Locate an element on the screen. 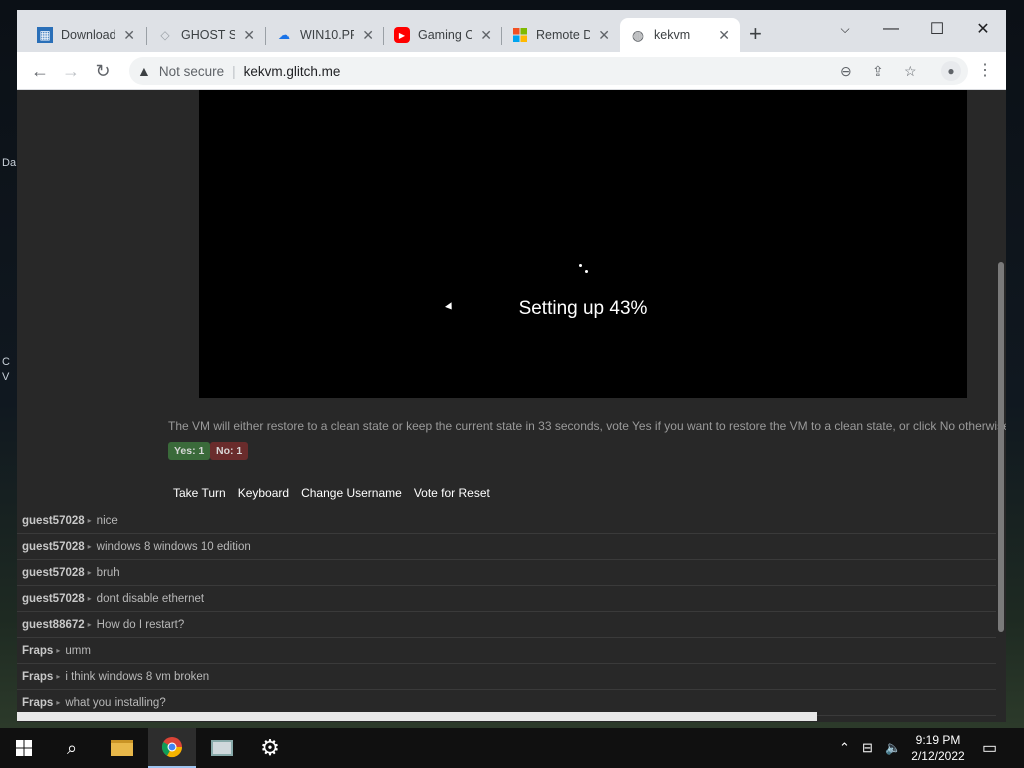 This screenshot has height=768, width=1024. tab-ghost-sp: ◇ GHOST SP ✕ is located at coordinates (206, 35).